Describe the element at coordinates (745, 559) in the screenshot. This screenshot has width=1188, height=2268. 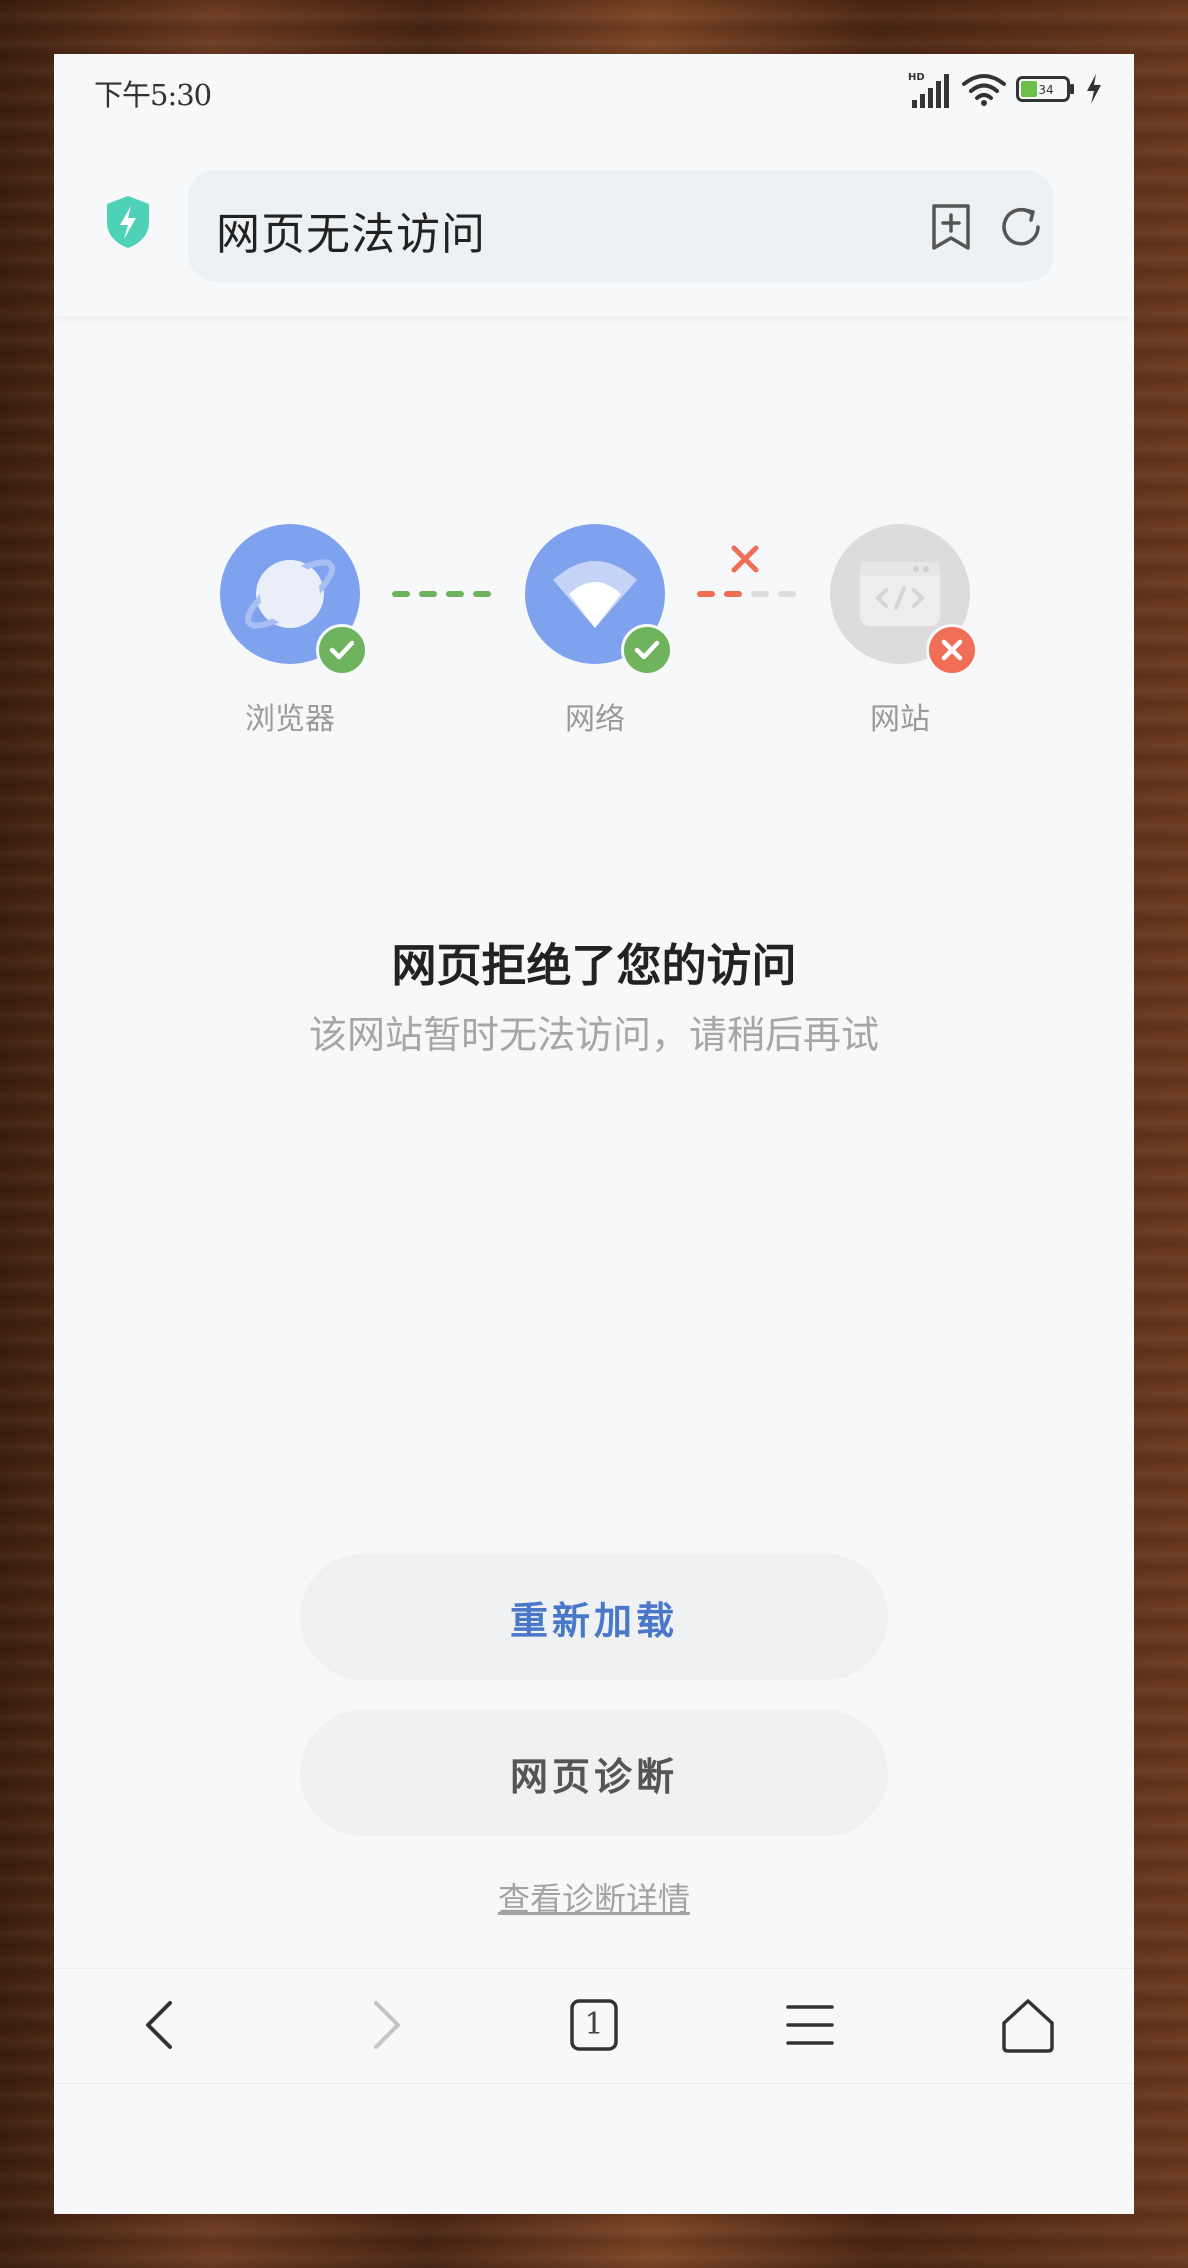
I see `link-error-x-icon` at that location.